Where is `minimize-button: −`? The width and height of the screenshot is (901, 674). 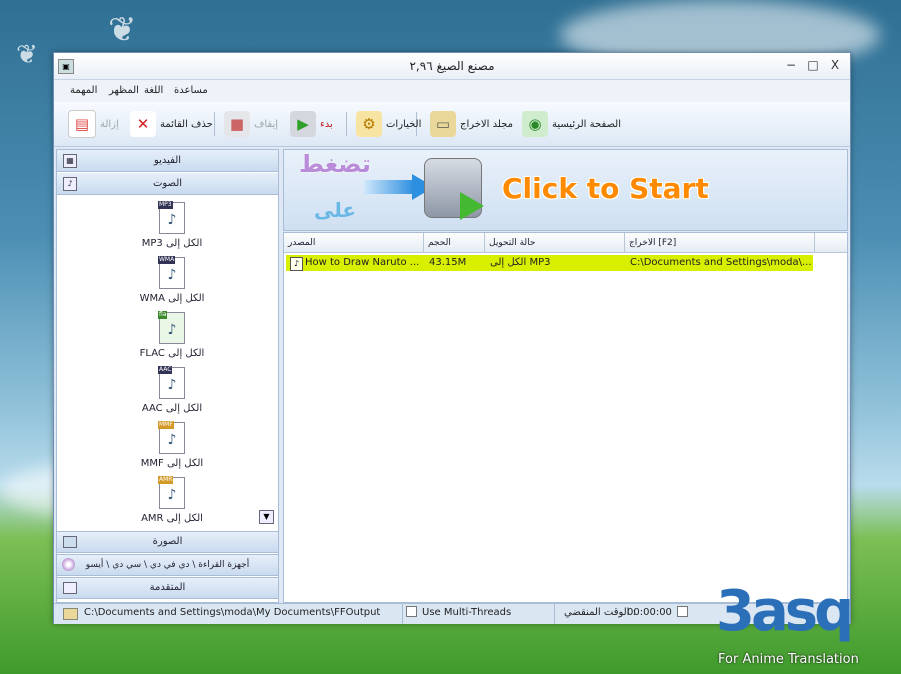 minimize-button: − is located at coordinates (791, 65).